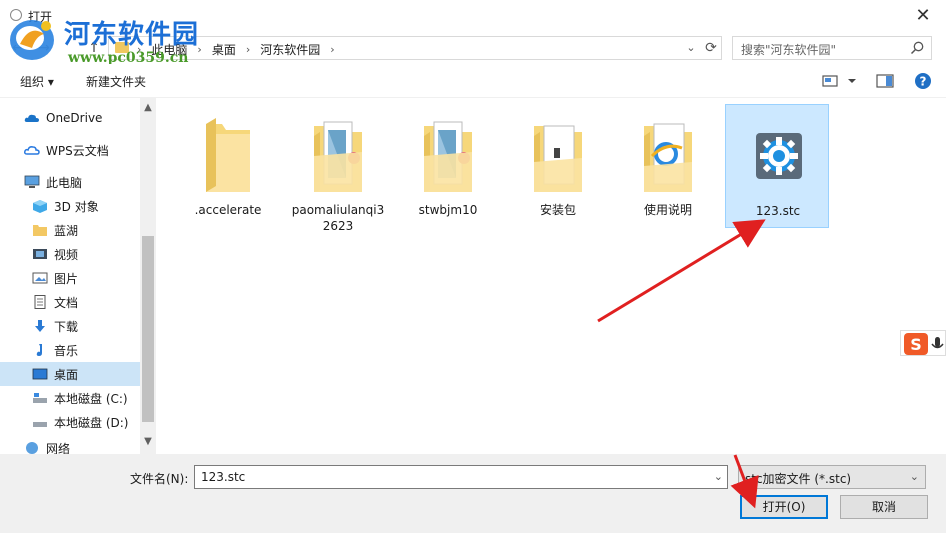 The image size is (946, 533). I want to click on filename-input: 123.stc ⌄, so click(461, 477).